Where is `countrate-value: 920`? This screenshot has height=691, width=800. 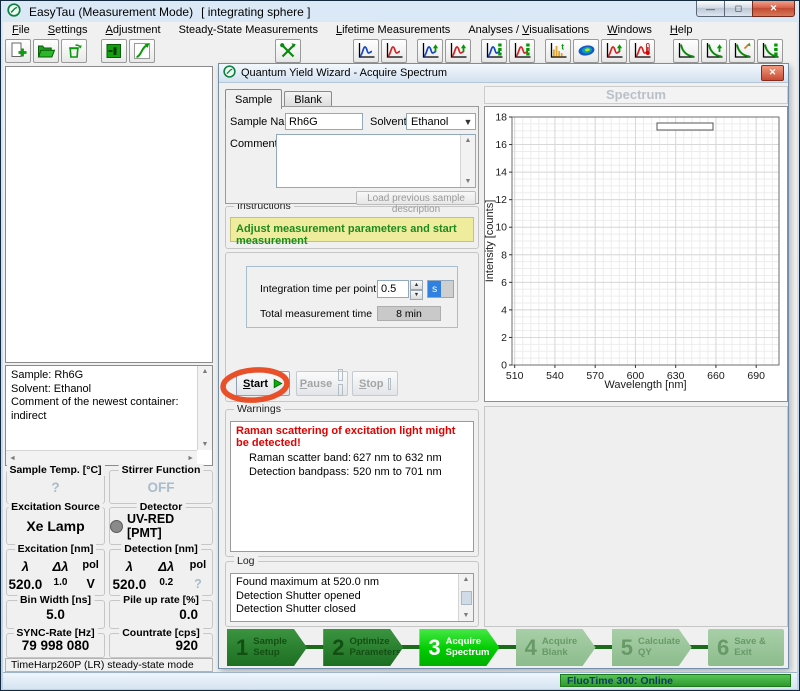 countrate-value: 920 is located at coordinates (186, 645).